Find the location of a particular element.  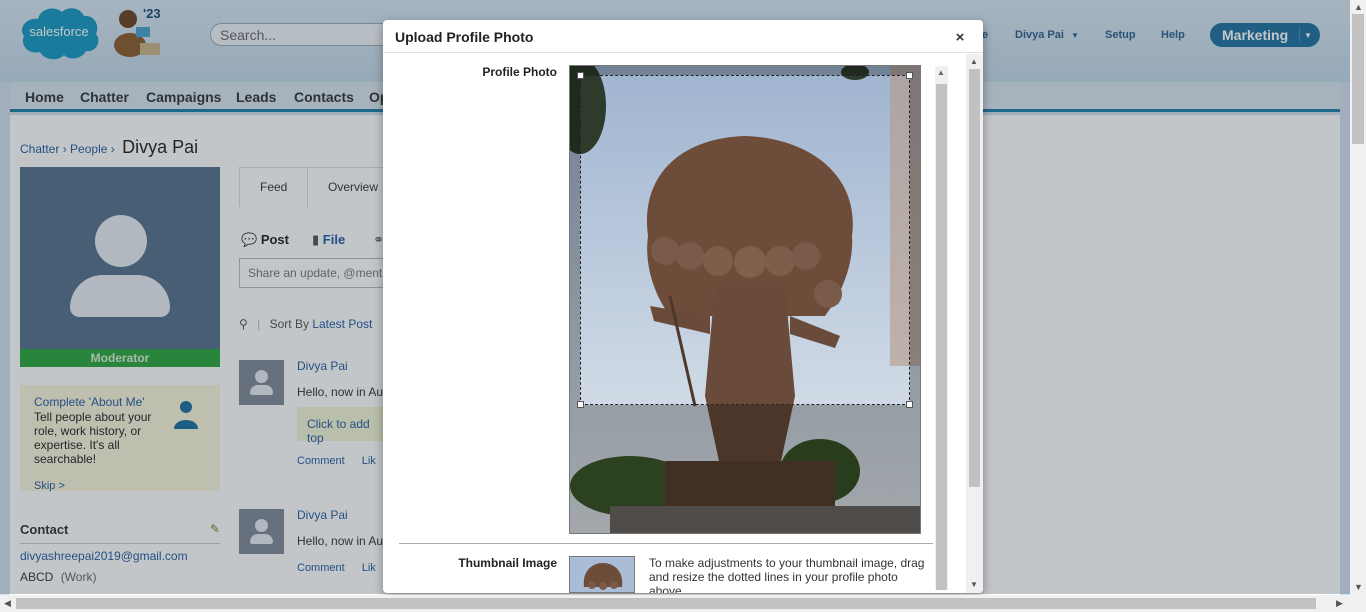

thumbnail-image is located at coordinates (602, 574).